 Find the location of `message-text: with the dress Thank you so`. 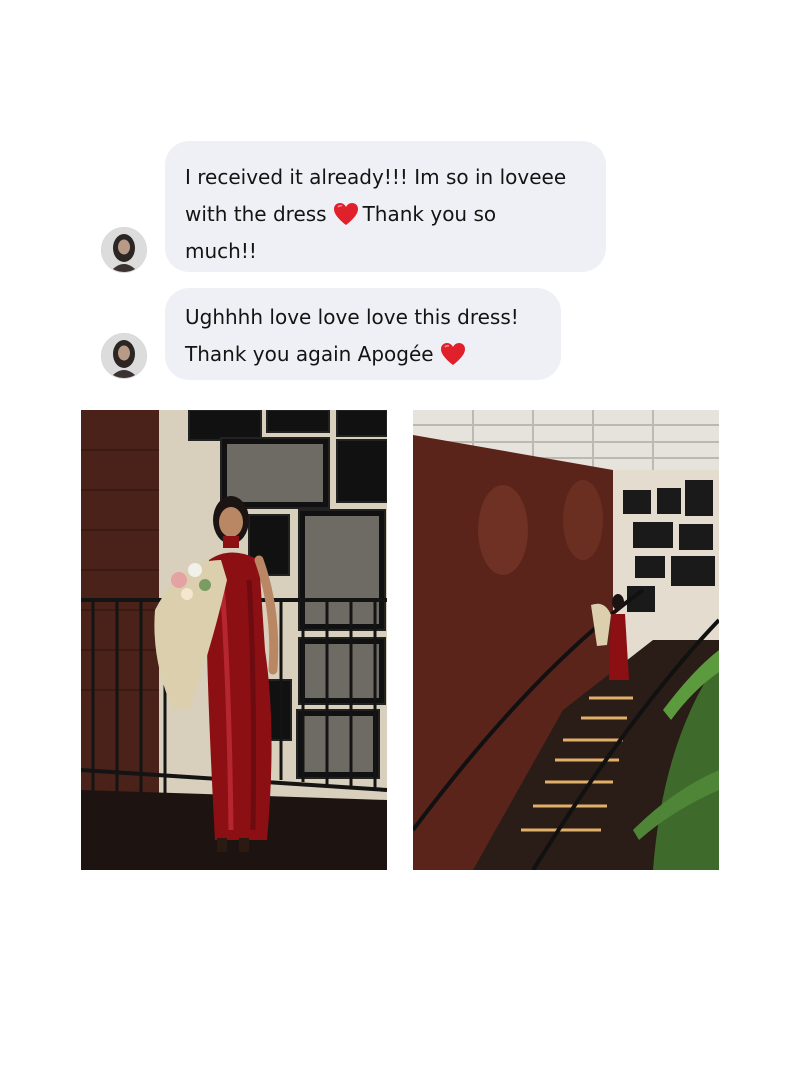

message-text: with the dress Thank you so is located at coordinates (341, 214).